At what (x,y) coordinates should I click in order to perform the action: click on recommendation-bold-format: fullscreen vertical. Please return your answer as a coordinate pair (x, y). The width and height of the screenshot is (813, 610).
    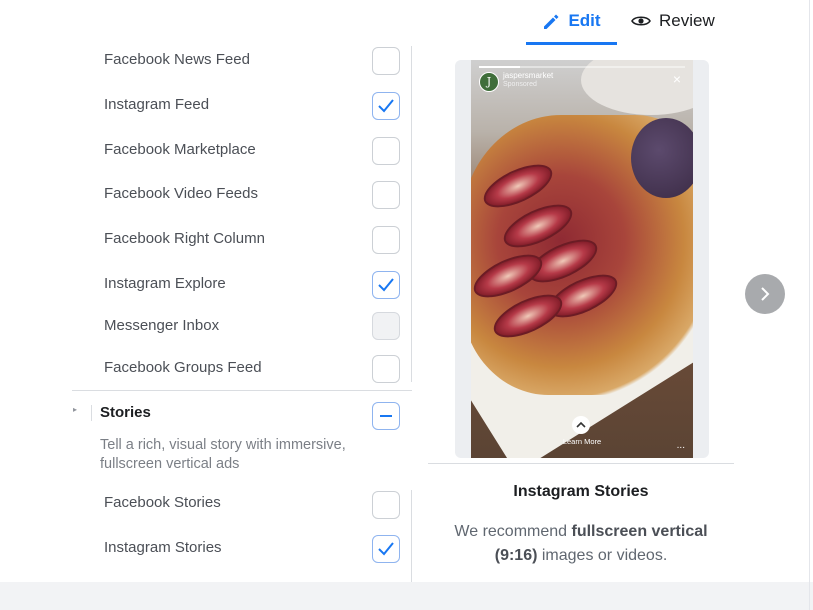
    Looking at the image, I should click on (639, 531).